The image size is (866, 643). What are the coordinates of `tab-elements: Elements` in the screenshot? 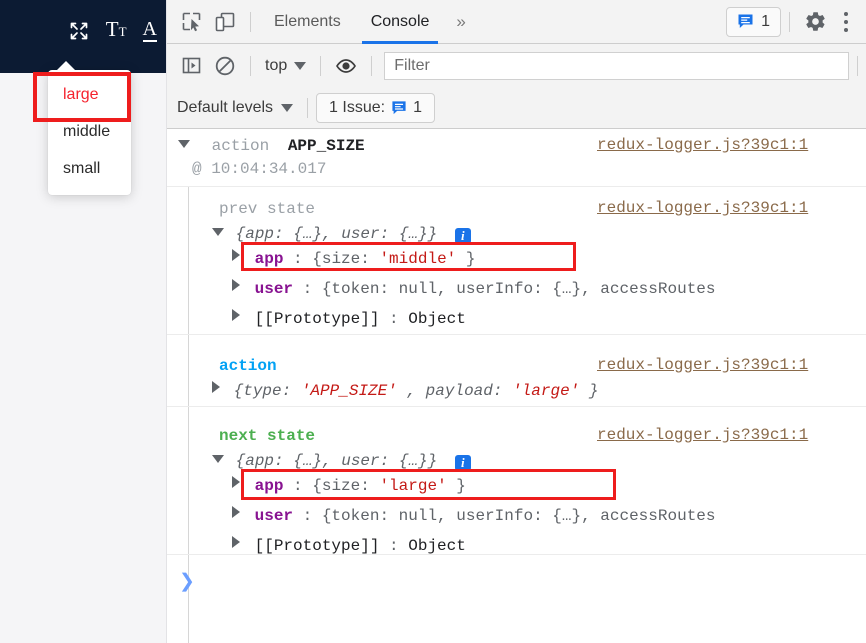 It's located at (307, 22).